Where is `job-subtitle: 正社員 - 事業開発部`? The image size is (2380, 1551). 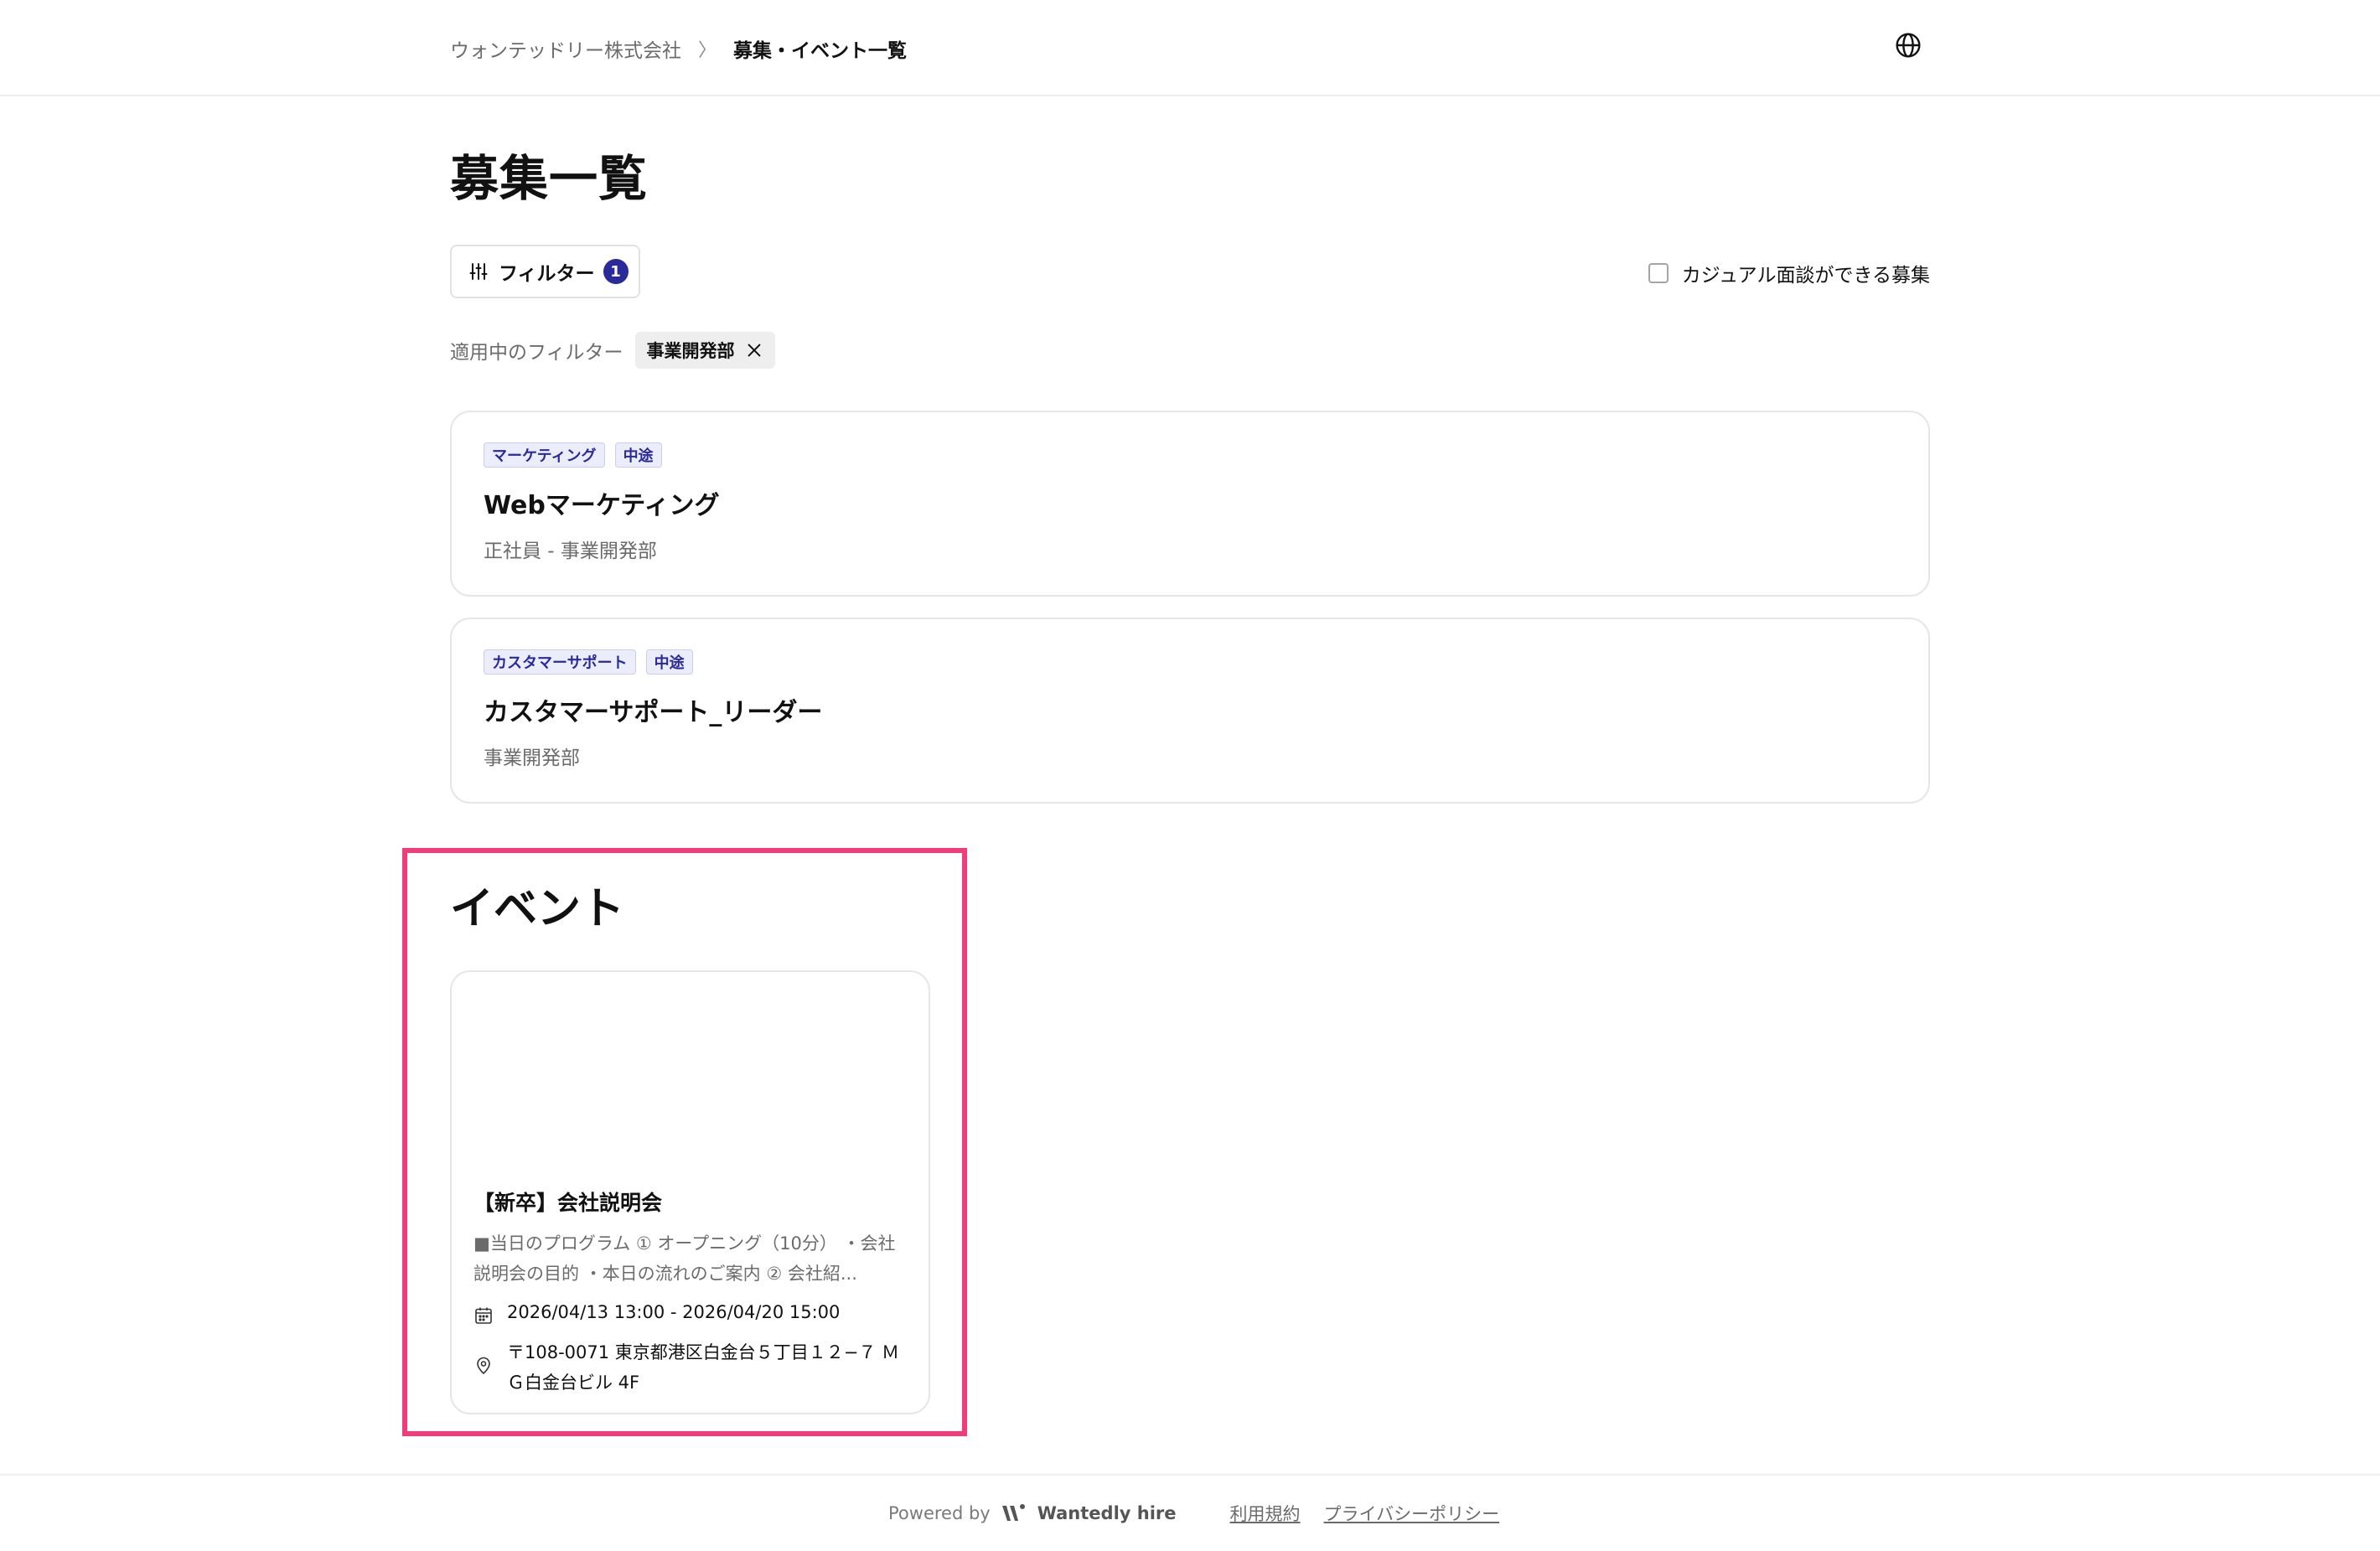
job-subtitle: 正社員 - 事業開発部 is located at coordinates (570, 551).